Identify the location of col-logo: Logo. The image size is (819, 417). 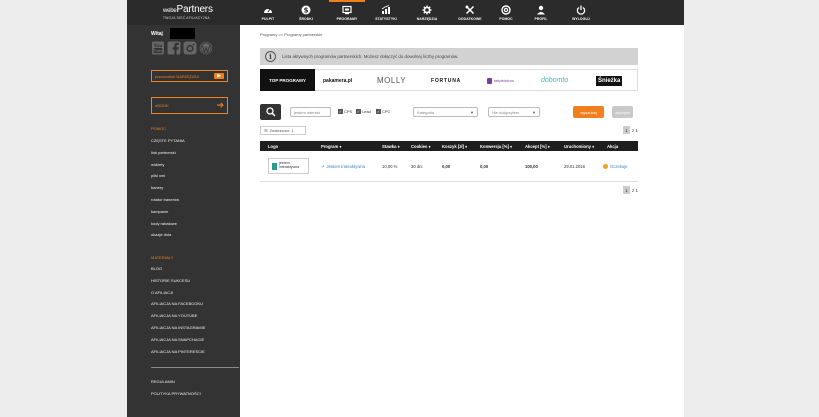
(273, 146).